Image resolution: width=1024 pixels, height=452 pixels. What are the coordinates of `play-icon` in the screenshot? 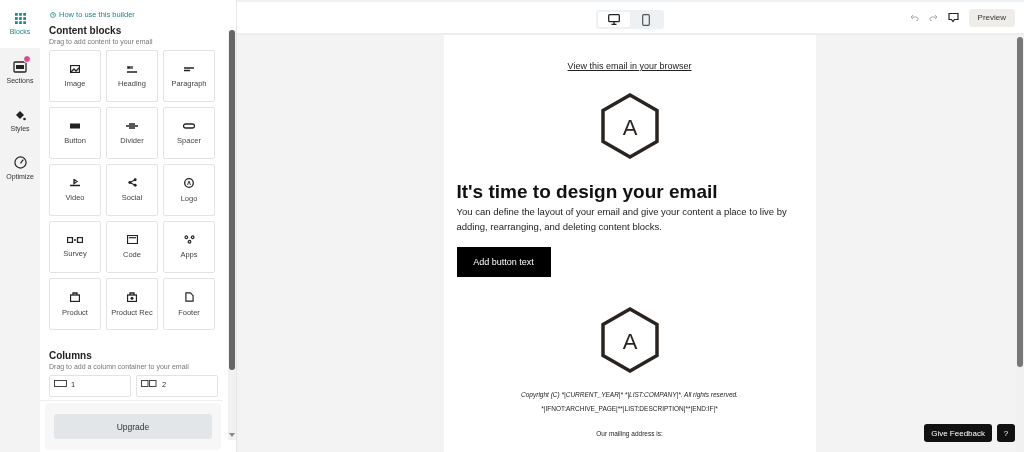 It's located at (75, 182).